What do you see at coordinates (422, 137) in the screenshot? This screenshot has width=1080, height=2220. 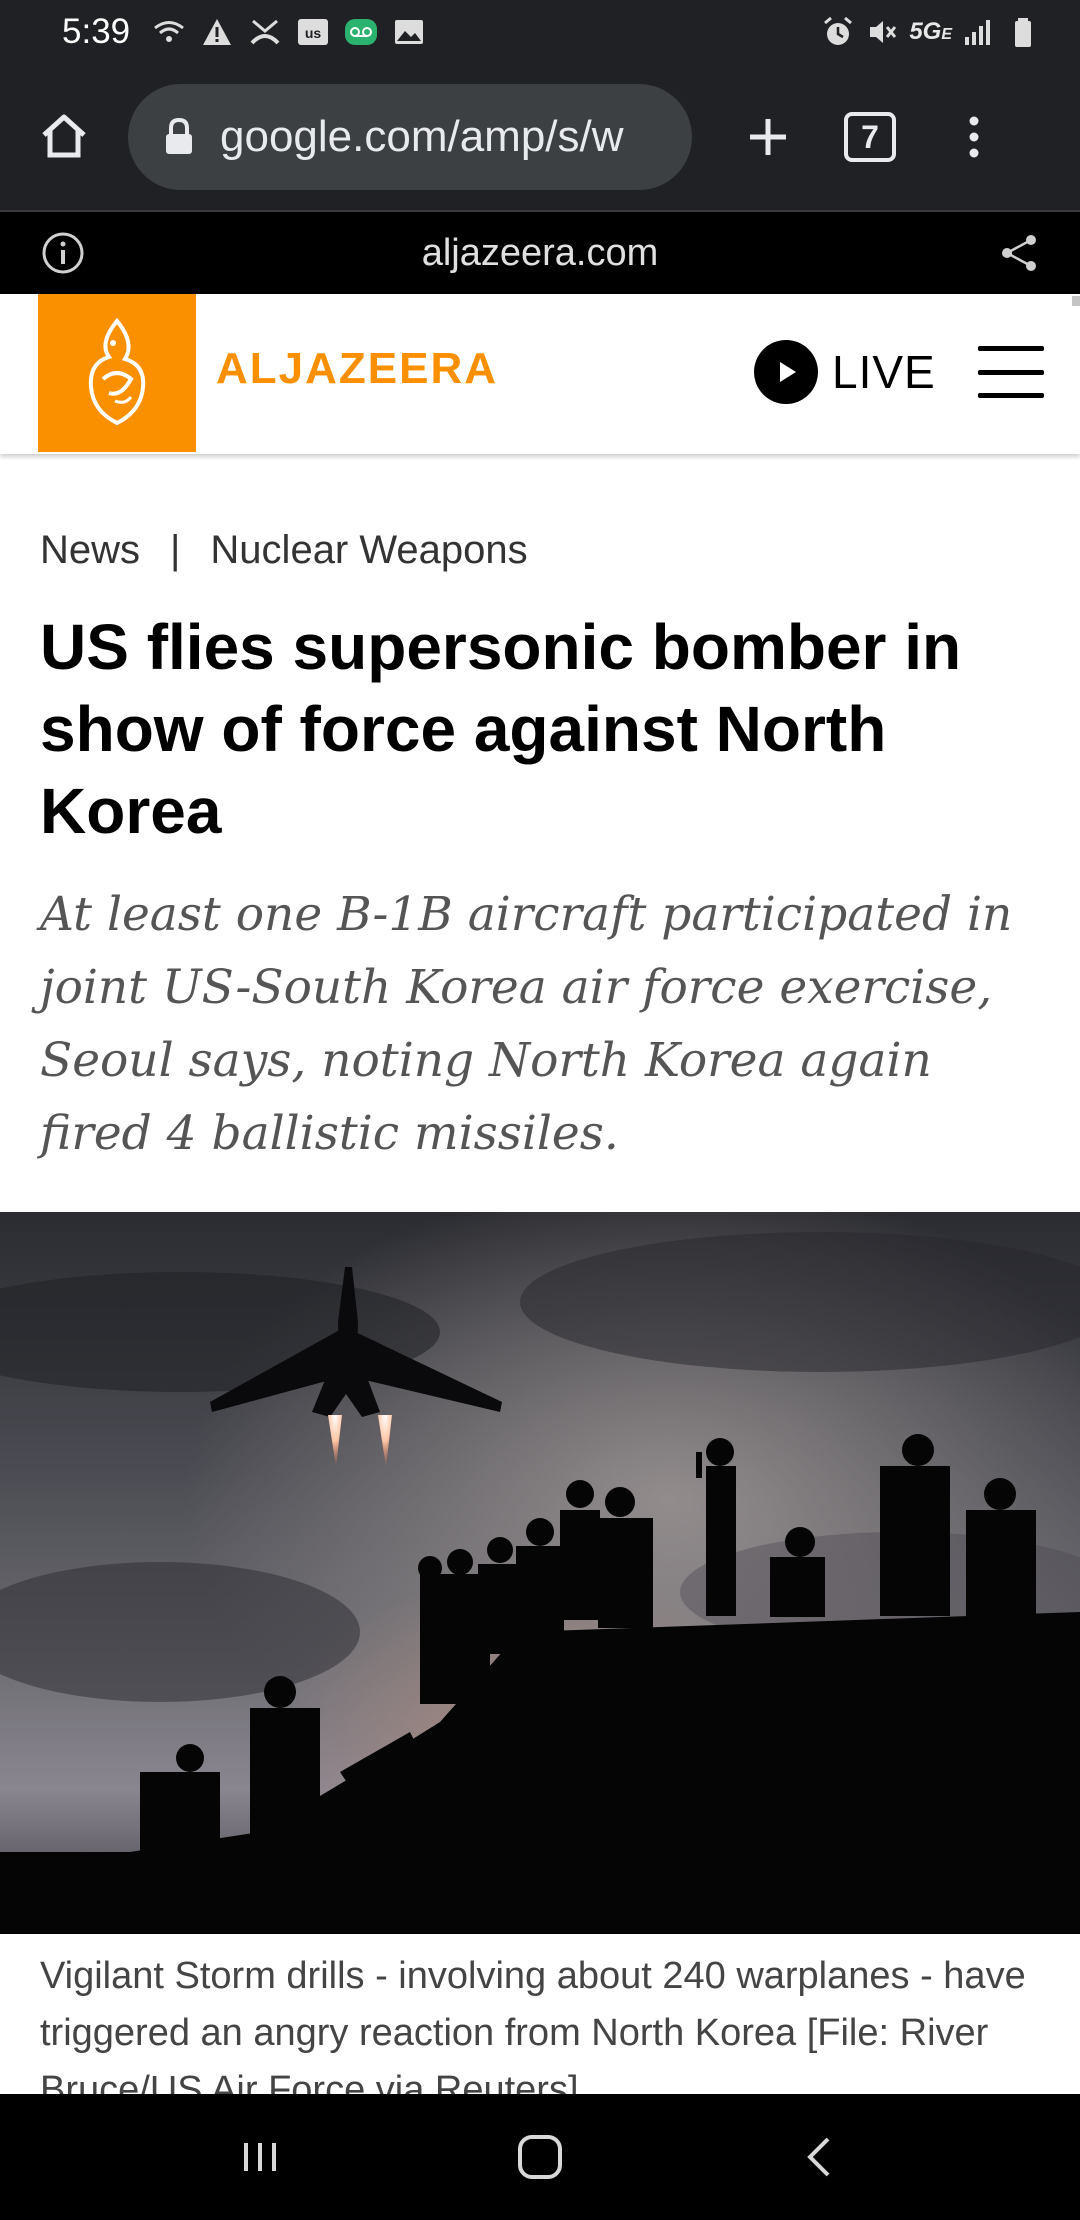 I see `url-text: google.com/amp/s/w` at bounding box center [422, 137].